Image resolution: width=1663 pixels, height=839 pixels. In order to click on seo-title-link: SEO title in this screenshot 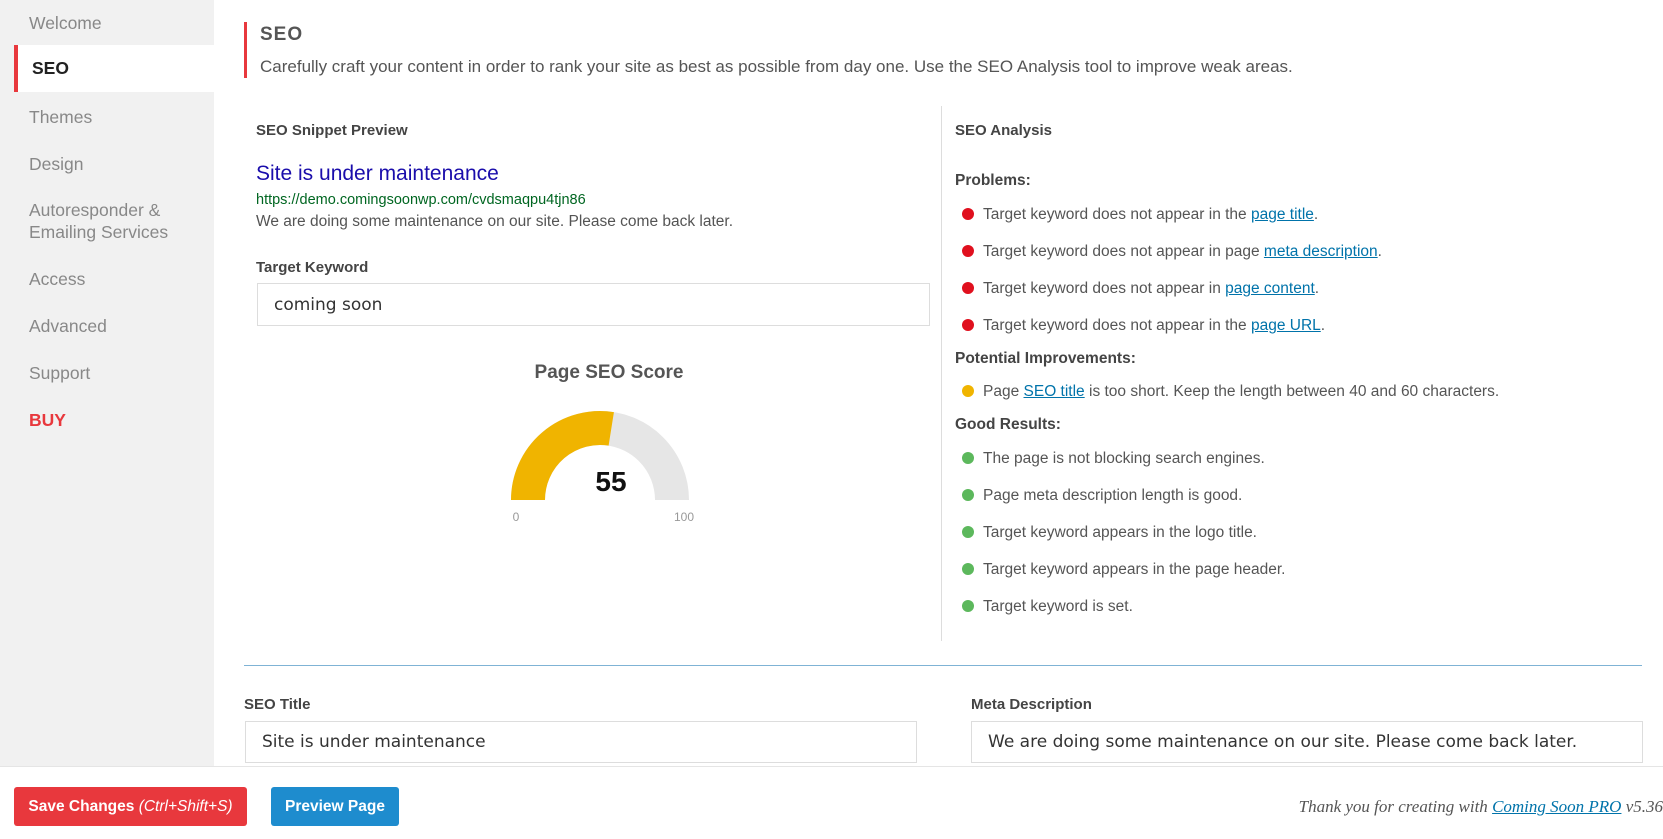, I will do `click(1054, 391)`.